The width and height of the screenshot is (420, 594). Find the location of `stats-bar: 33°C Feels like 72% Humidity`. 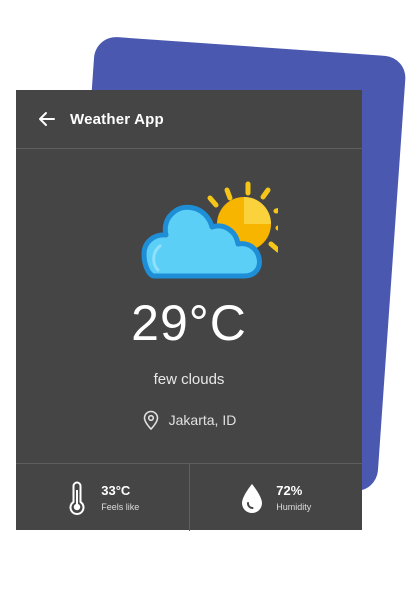

stats-bar: 33°C Feels like 72% Humidity is located at coordinates (189, 497).